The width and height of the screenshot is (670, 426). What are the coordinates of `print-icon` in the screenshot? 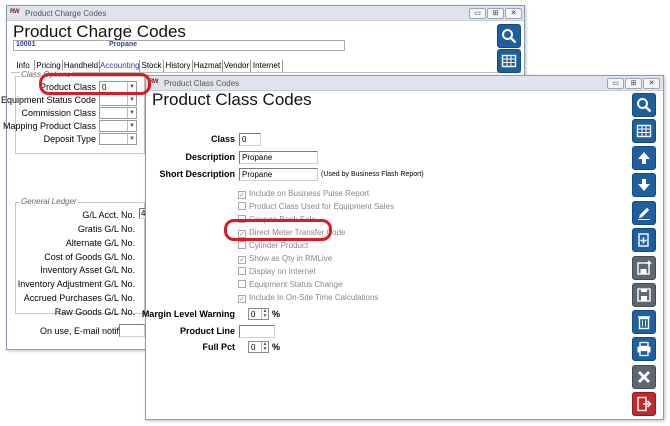 It's located at (644, 349).